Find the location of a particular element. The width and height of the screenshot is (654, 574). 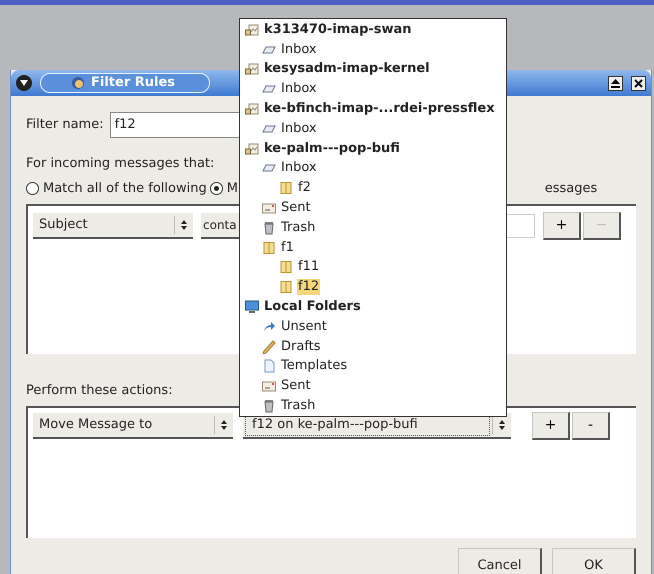

monitor-icon is located at coordinates (252, 307).